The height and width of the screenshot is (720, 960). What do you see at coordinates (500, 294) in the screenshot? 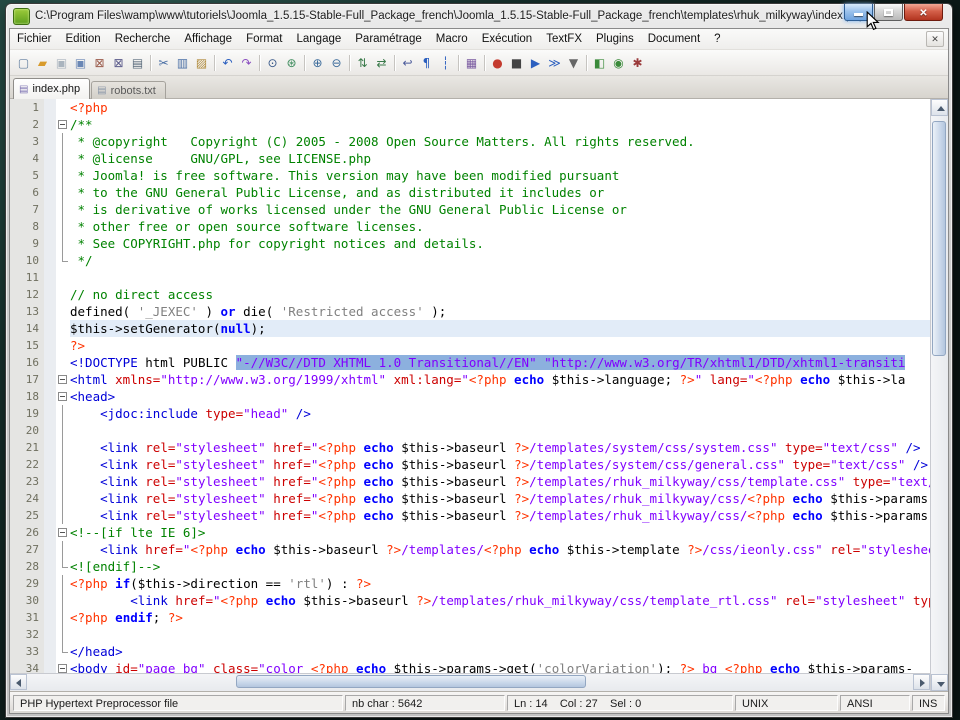
I see `code-text: // no direct access` at bounding box center [500, 294].